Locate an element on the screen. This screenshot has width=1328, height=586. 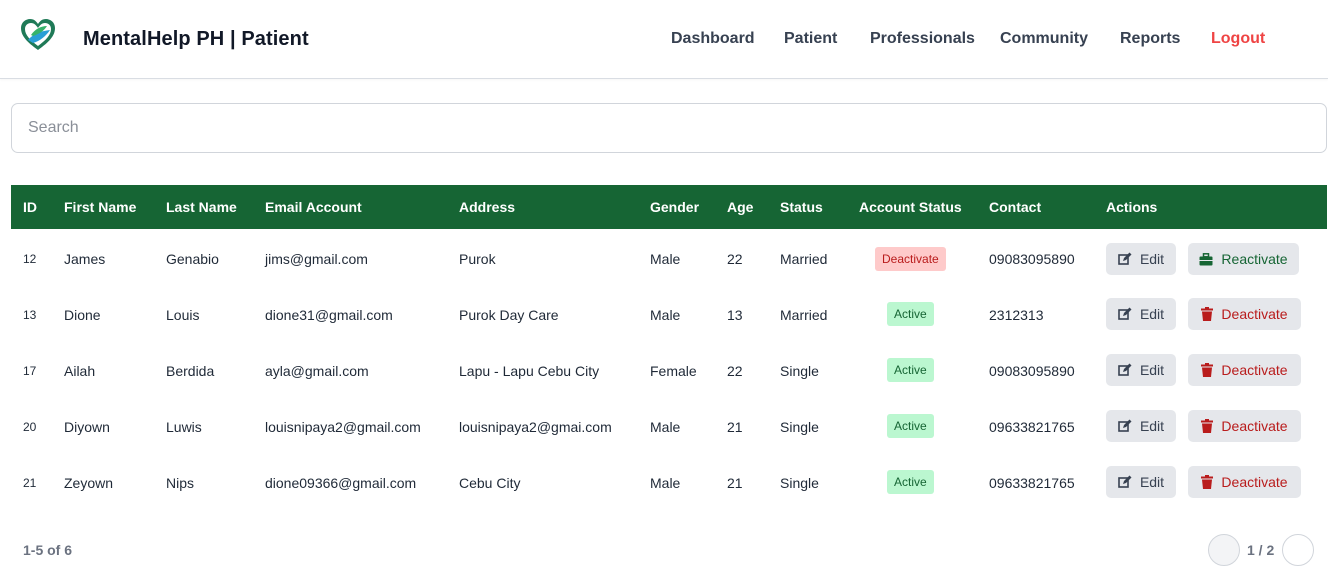
cell-id: 17 is located at coordinates (30, 371).